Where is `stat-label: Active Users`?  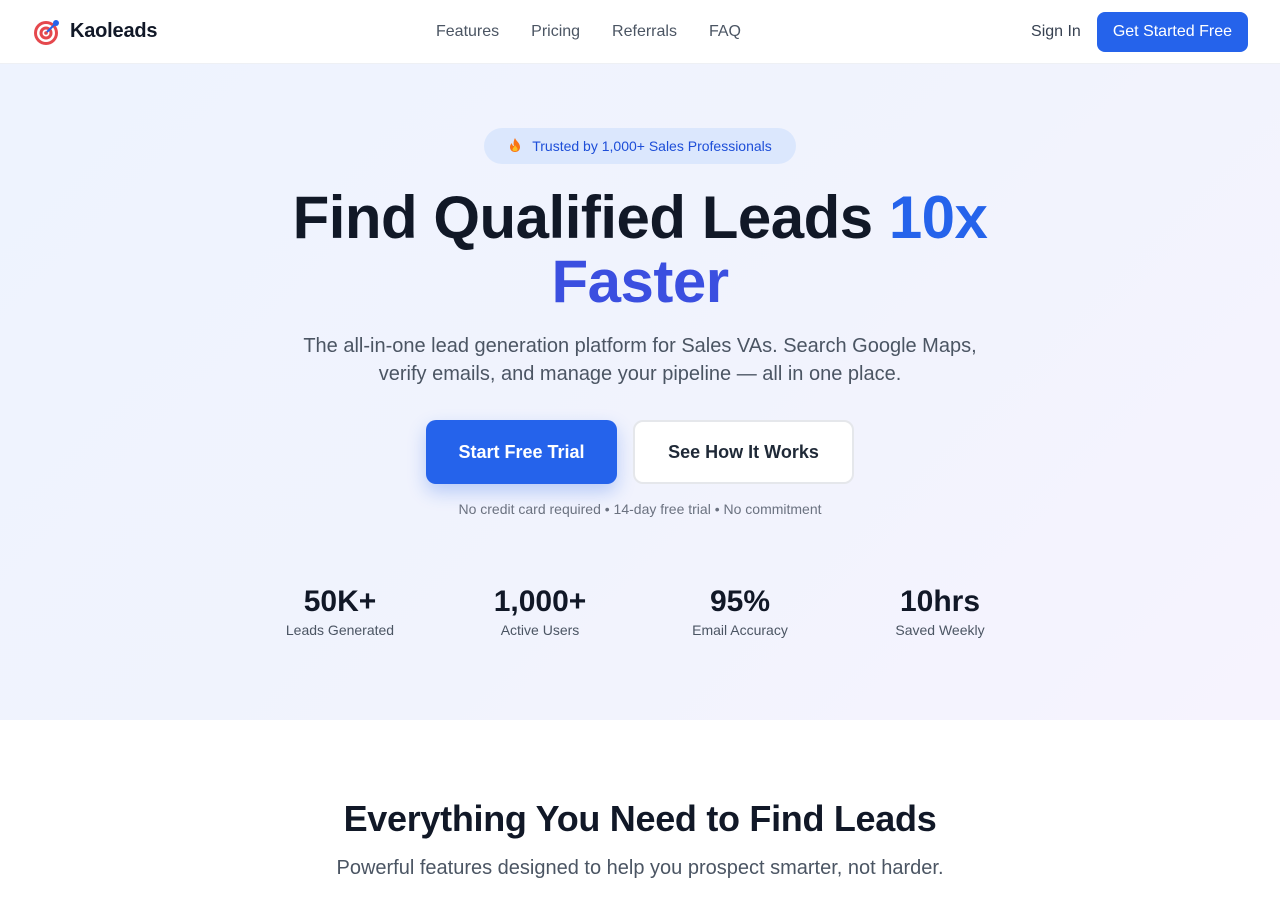 stat-label: Active Users is located at coordinates (540, 630).